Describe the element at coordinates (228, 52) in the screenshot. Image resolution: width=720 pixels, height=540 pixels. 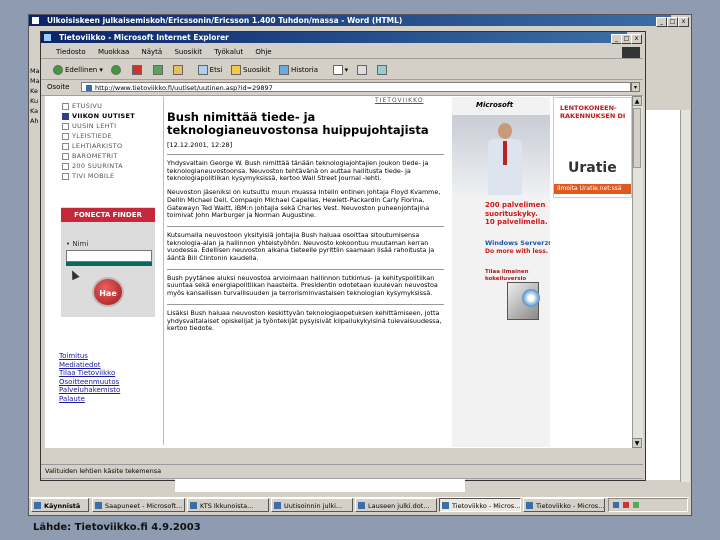
I see `menu-tools: Työkalut` at that location.